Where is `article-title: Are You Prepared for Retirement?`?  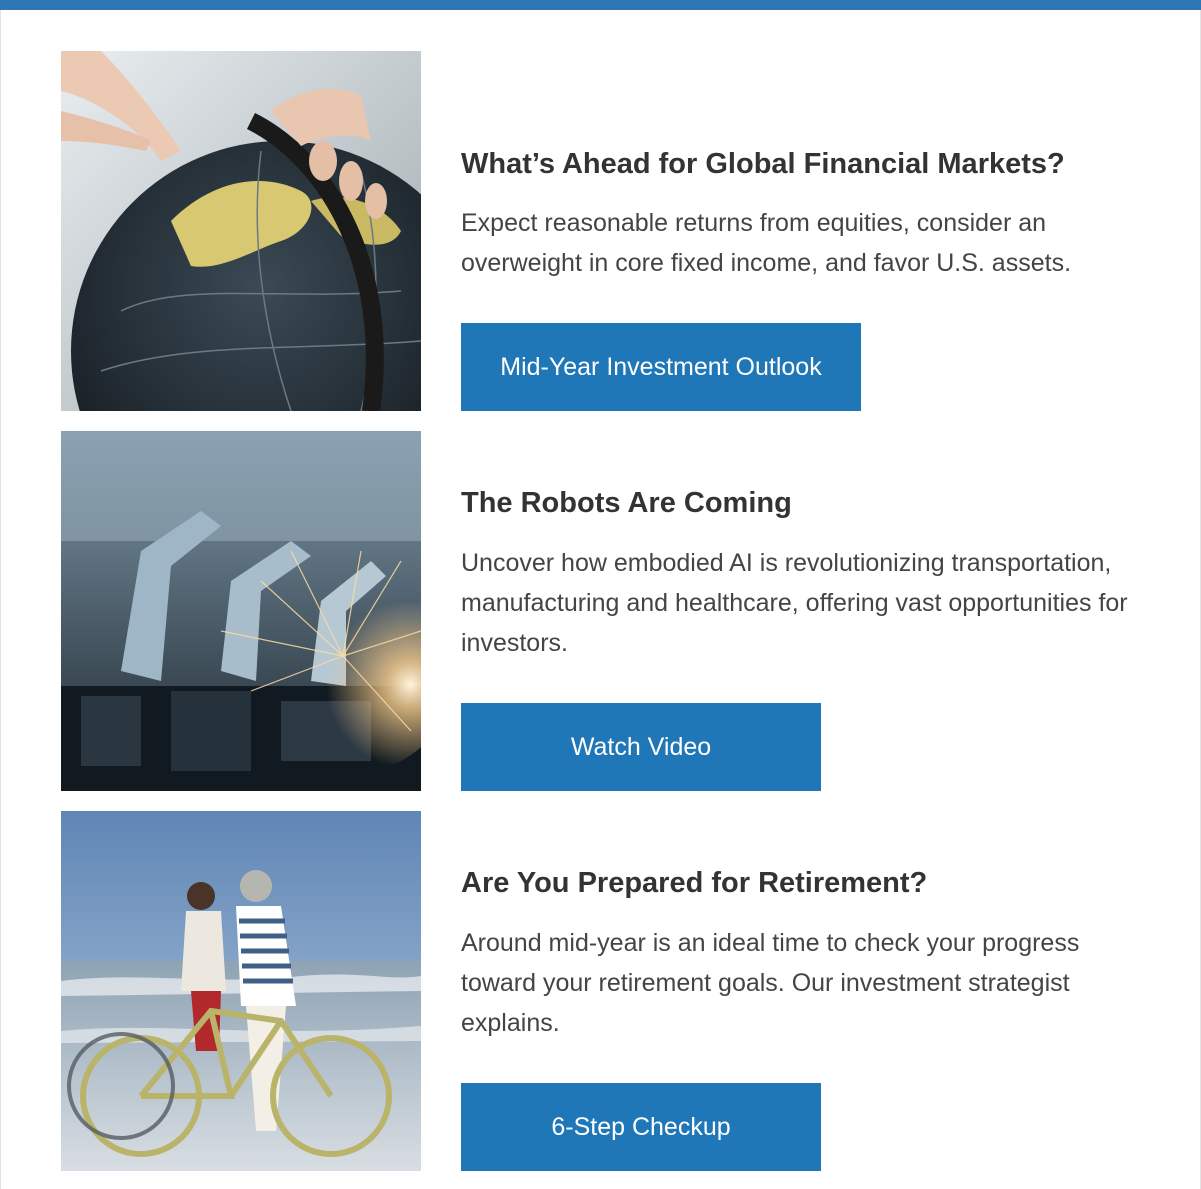
article-title: Are You Prepared for Retirement? is located at coordinates (694, 883).